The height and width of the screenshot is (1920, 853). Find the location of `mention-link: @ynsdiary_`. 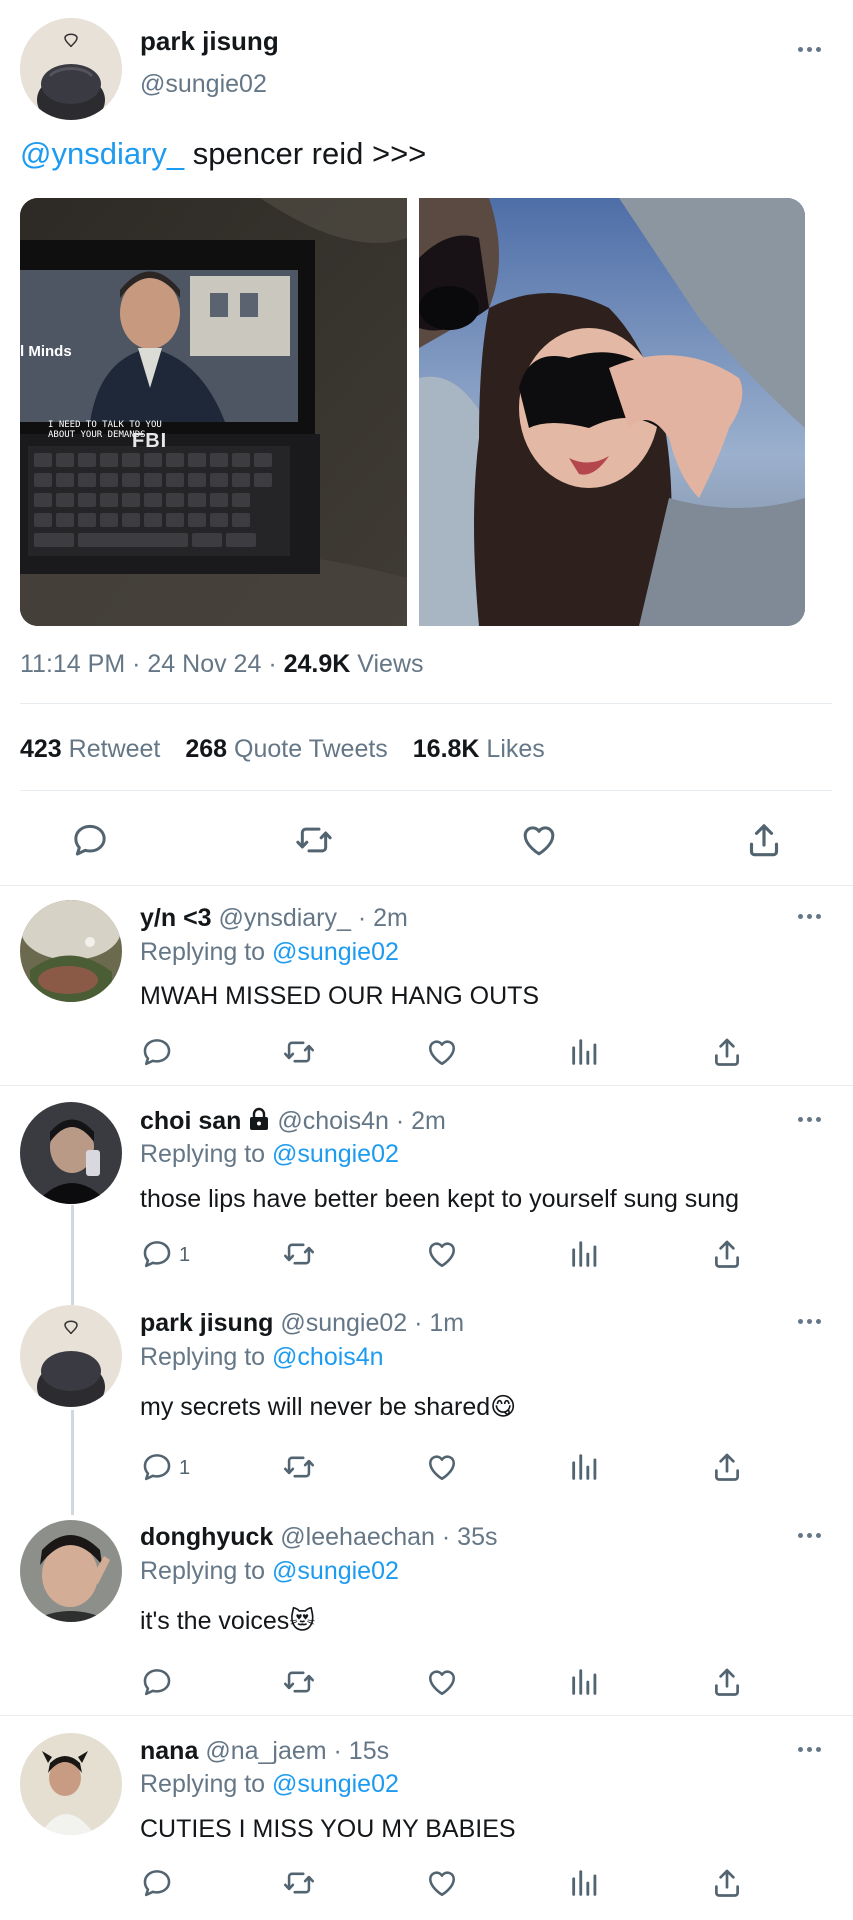

mention-link: @ynsdiary_ is located at coordinates (102, 153).